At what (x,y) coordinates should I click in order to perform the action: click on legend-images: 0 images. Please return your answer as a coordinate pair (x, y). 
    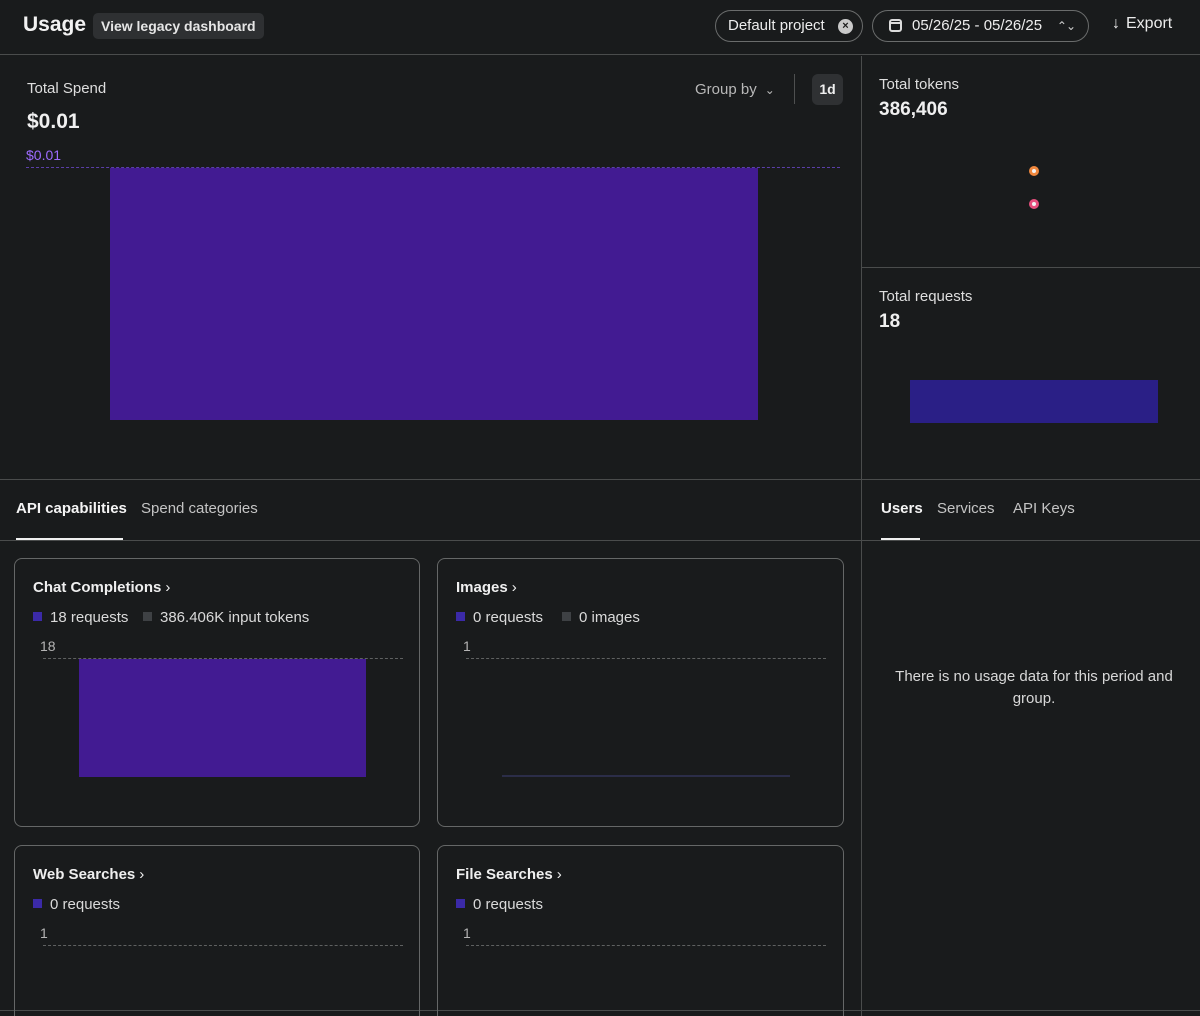
    Looking at the image, I should click on (601, 617).